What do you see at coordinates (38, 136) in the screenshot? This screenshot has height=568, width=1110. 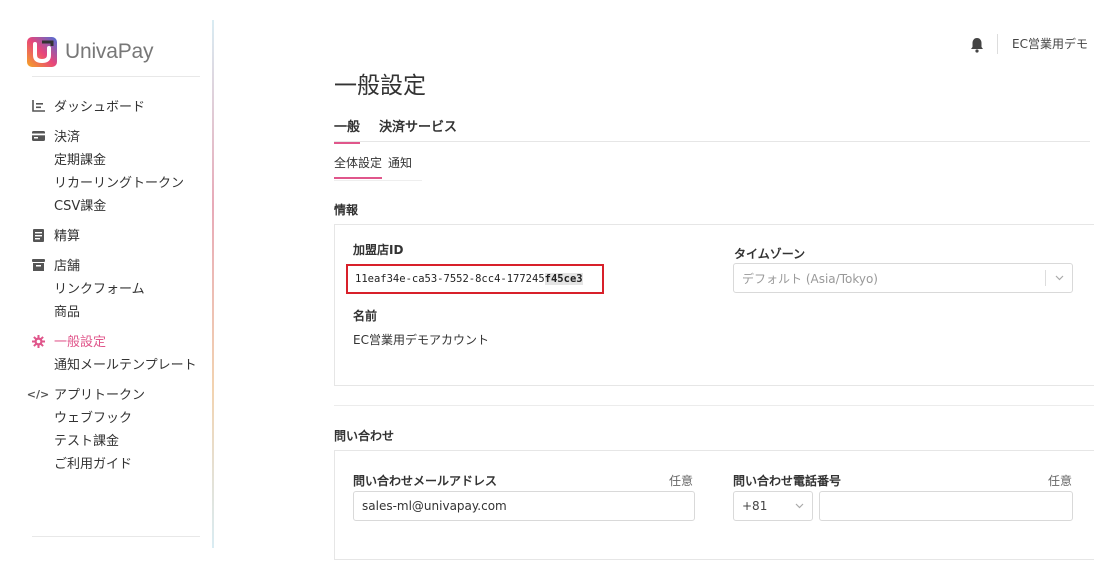 I see `credit-card-icon` at bounding box center [38, 136].